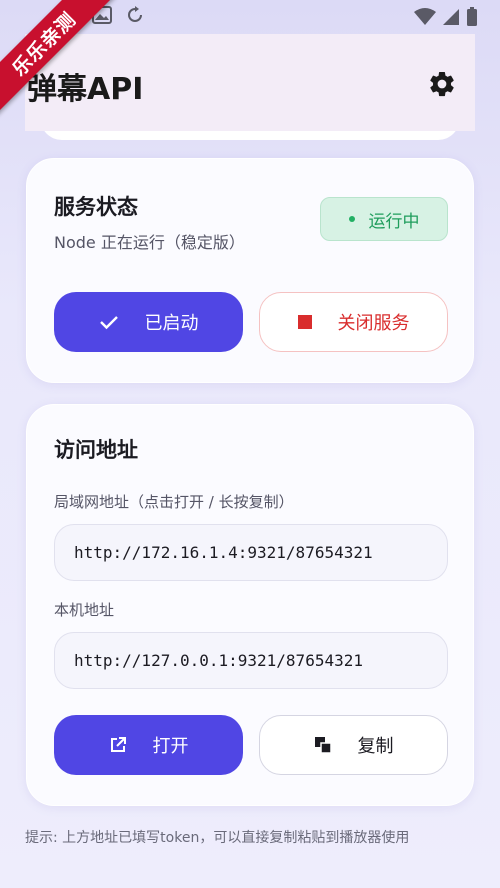 The image size is (500, 888). I want to click on corner-ribbon: 乐乐亲测, so click(65, 65).